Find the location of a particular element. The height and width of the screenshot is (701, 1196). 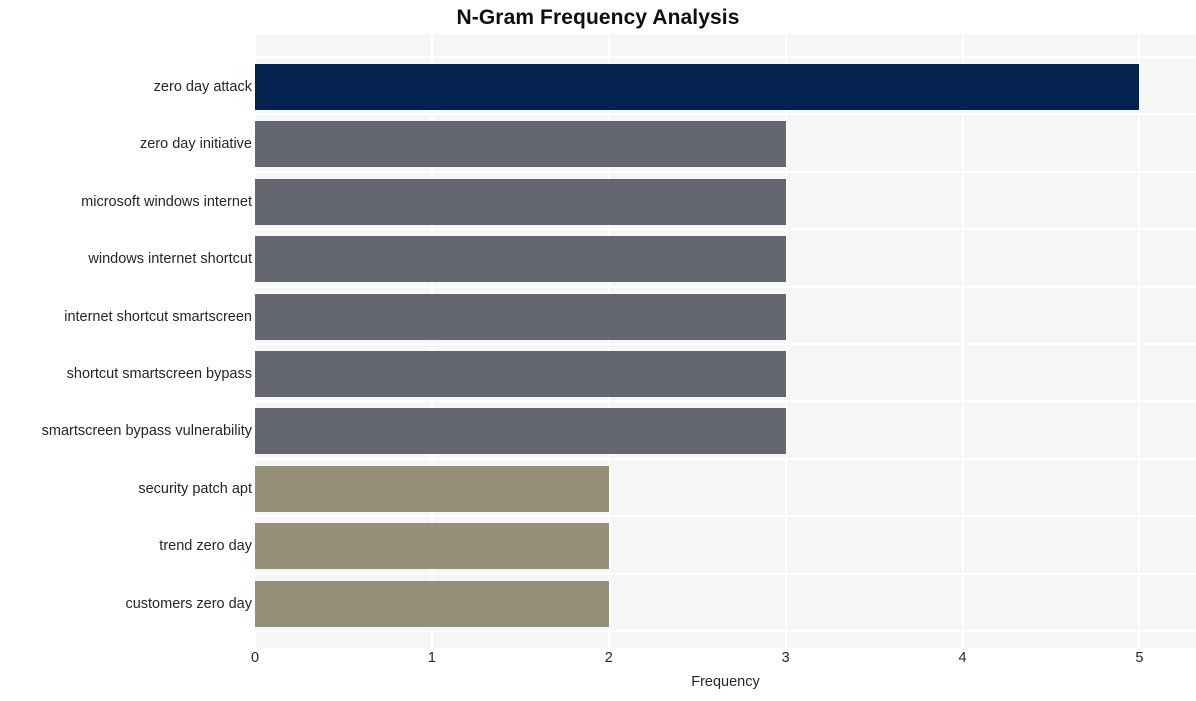

y-axis-tick-label: trend zero day is located at coordinates (205, 546).